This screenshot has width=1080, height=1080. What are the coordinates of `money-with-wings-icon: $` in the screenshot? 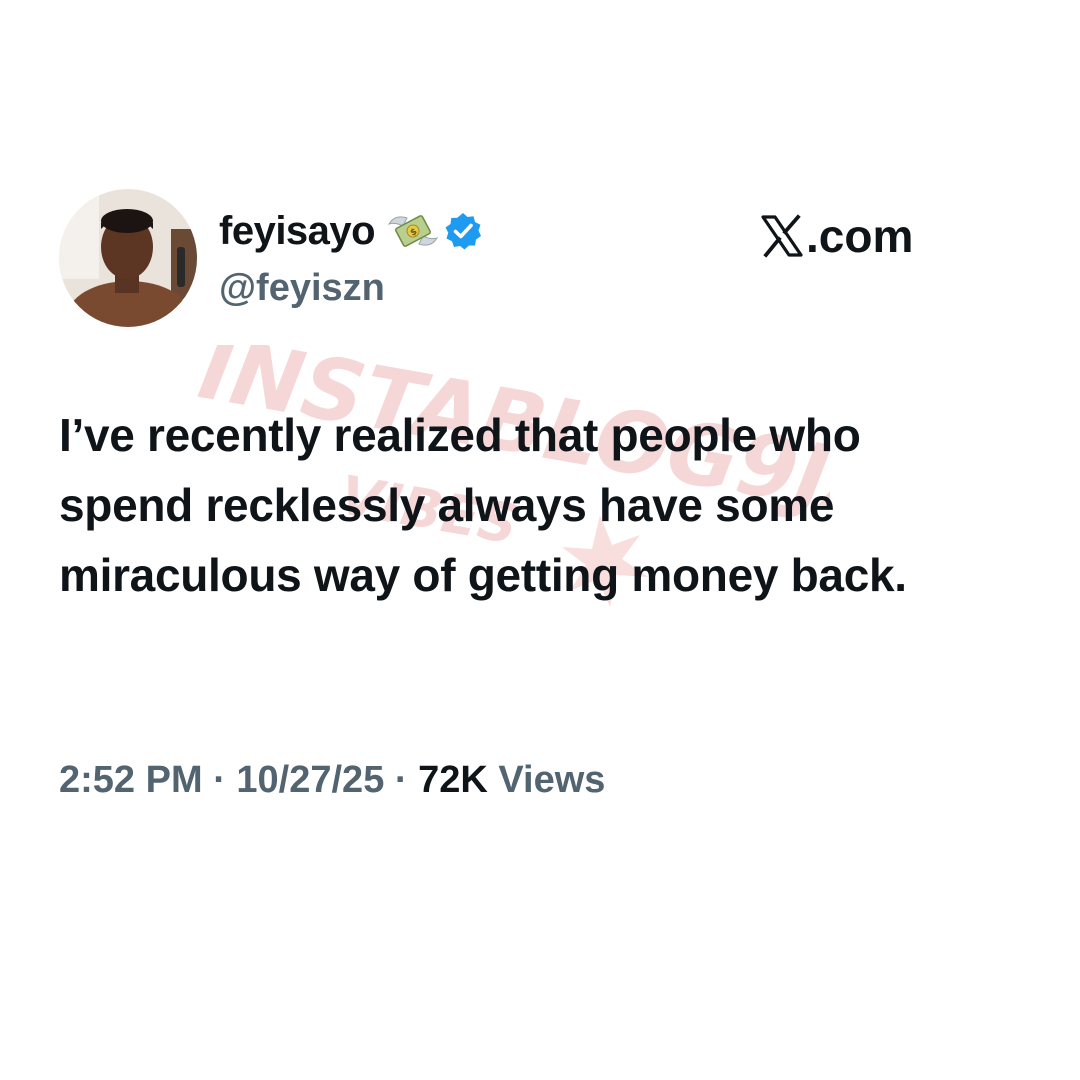 It's located at (413, 231).